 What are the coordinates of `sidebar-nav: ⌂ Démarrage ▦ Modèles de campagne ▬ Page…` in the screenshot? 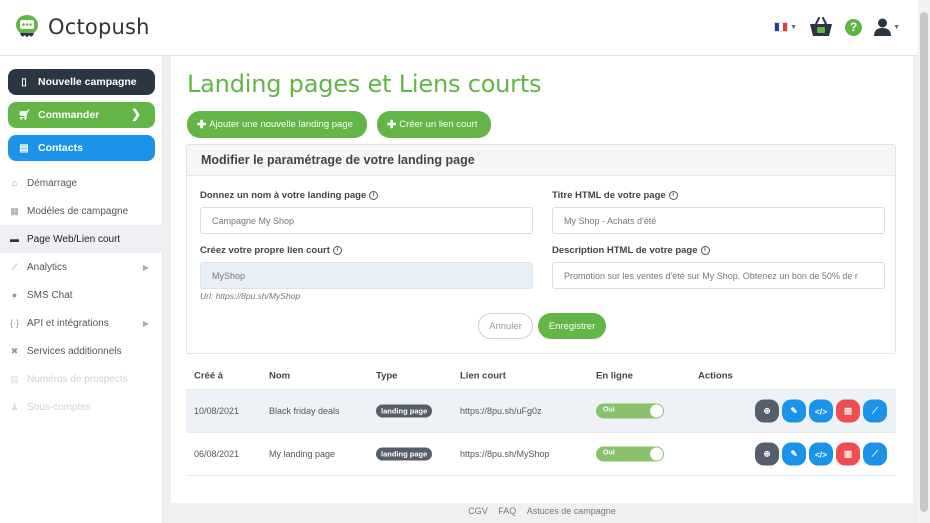 It's located at (81, 295).